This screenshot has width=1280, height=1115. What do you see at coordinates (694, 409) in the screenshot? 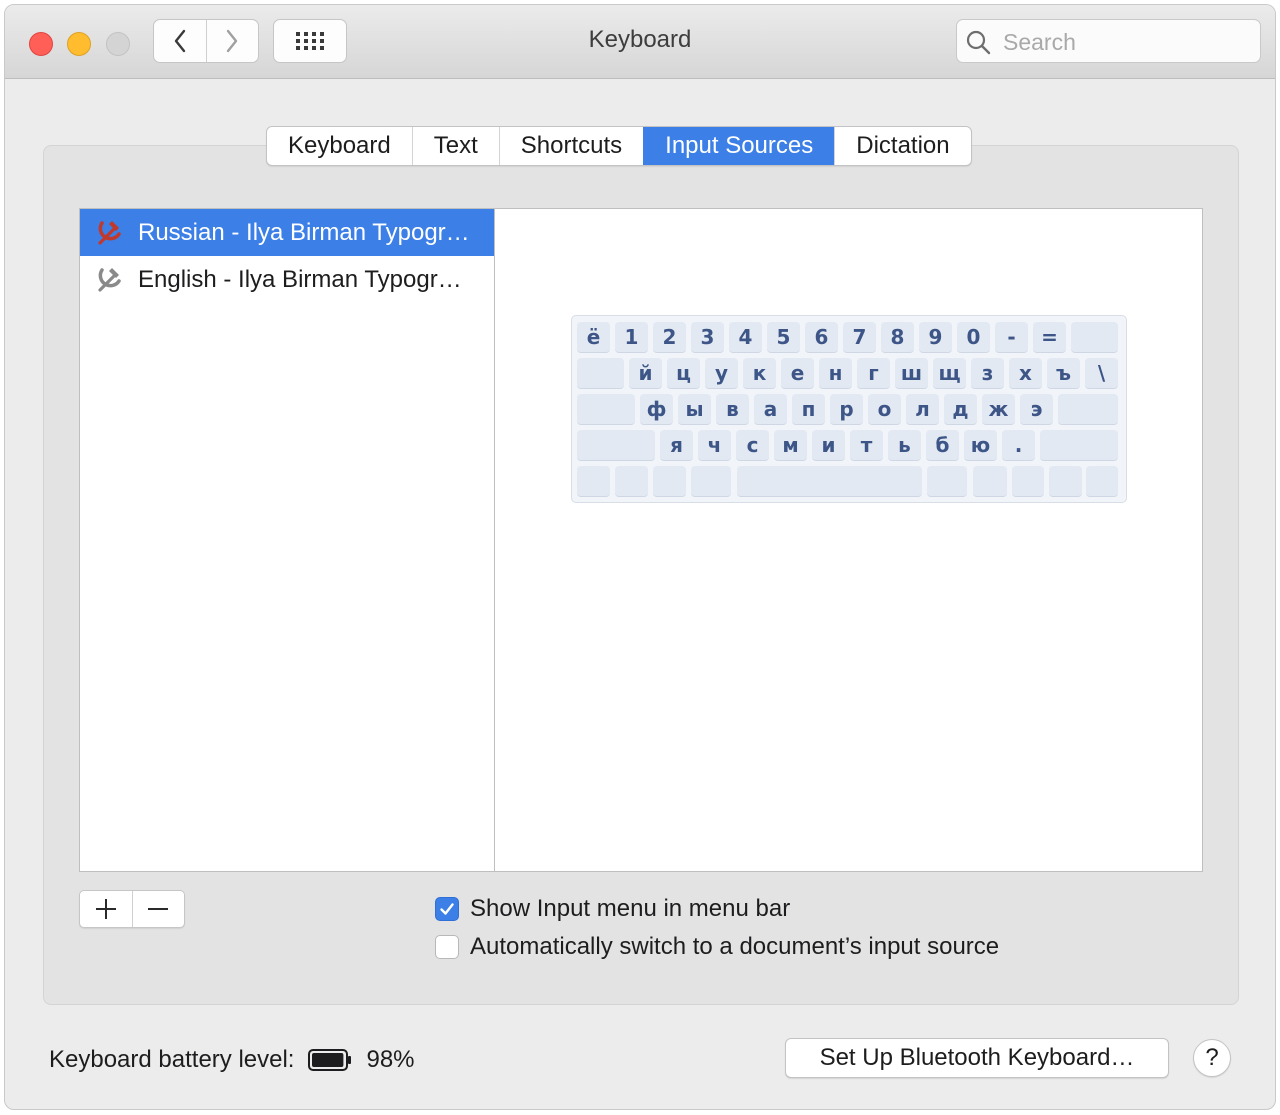
I see `keyboard-key: ы` at bounding box center [694, 409].